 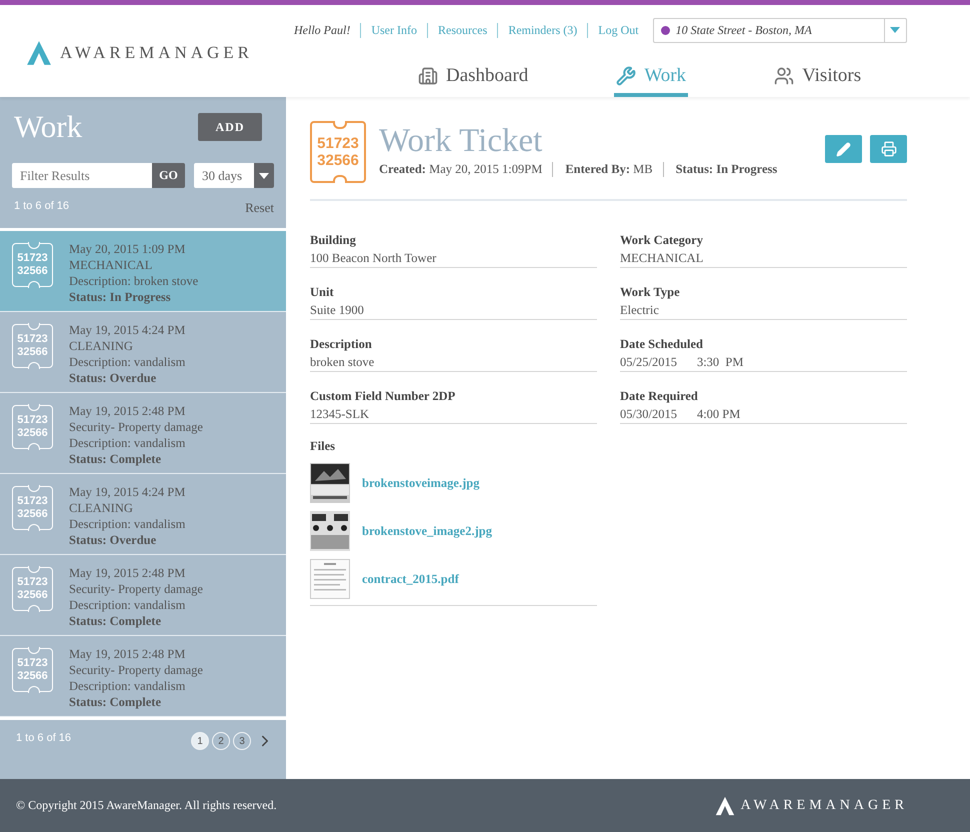 I want to click on reset-link: Reset, so click(x=259, y=208).